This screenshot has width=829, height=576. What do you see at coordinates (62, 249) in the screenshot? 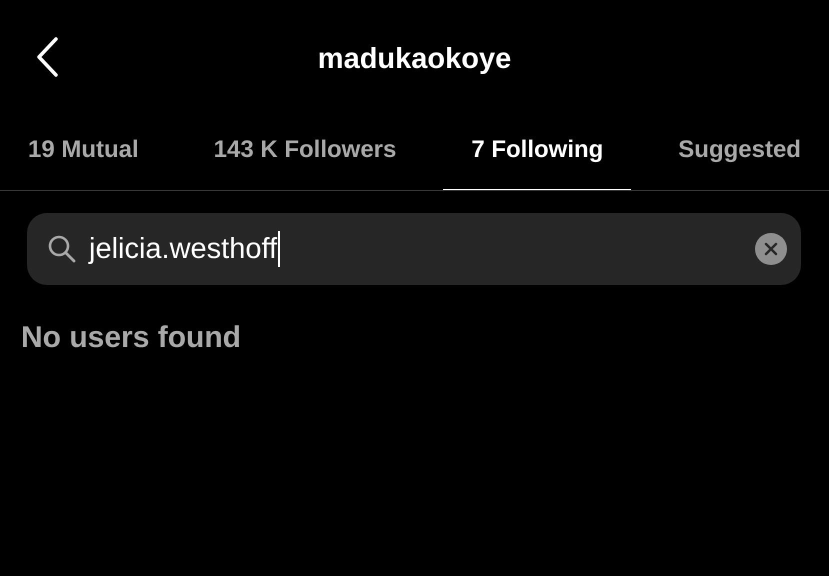
I see `search-icon` at bounding box center [62, 249].